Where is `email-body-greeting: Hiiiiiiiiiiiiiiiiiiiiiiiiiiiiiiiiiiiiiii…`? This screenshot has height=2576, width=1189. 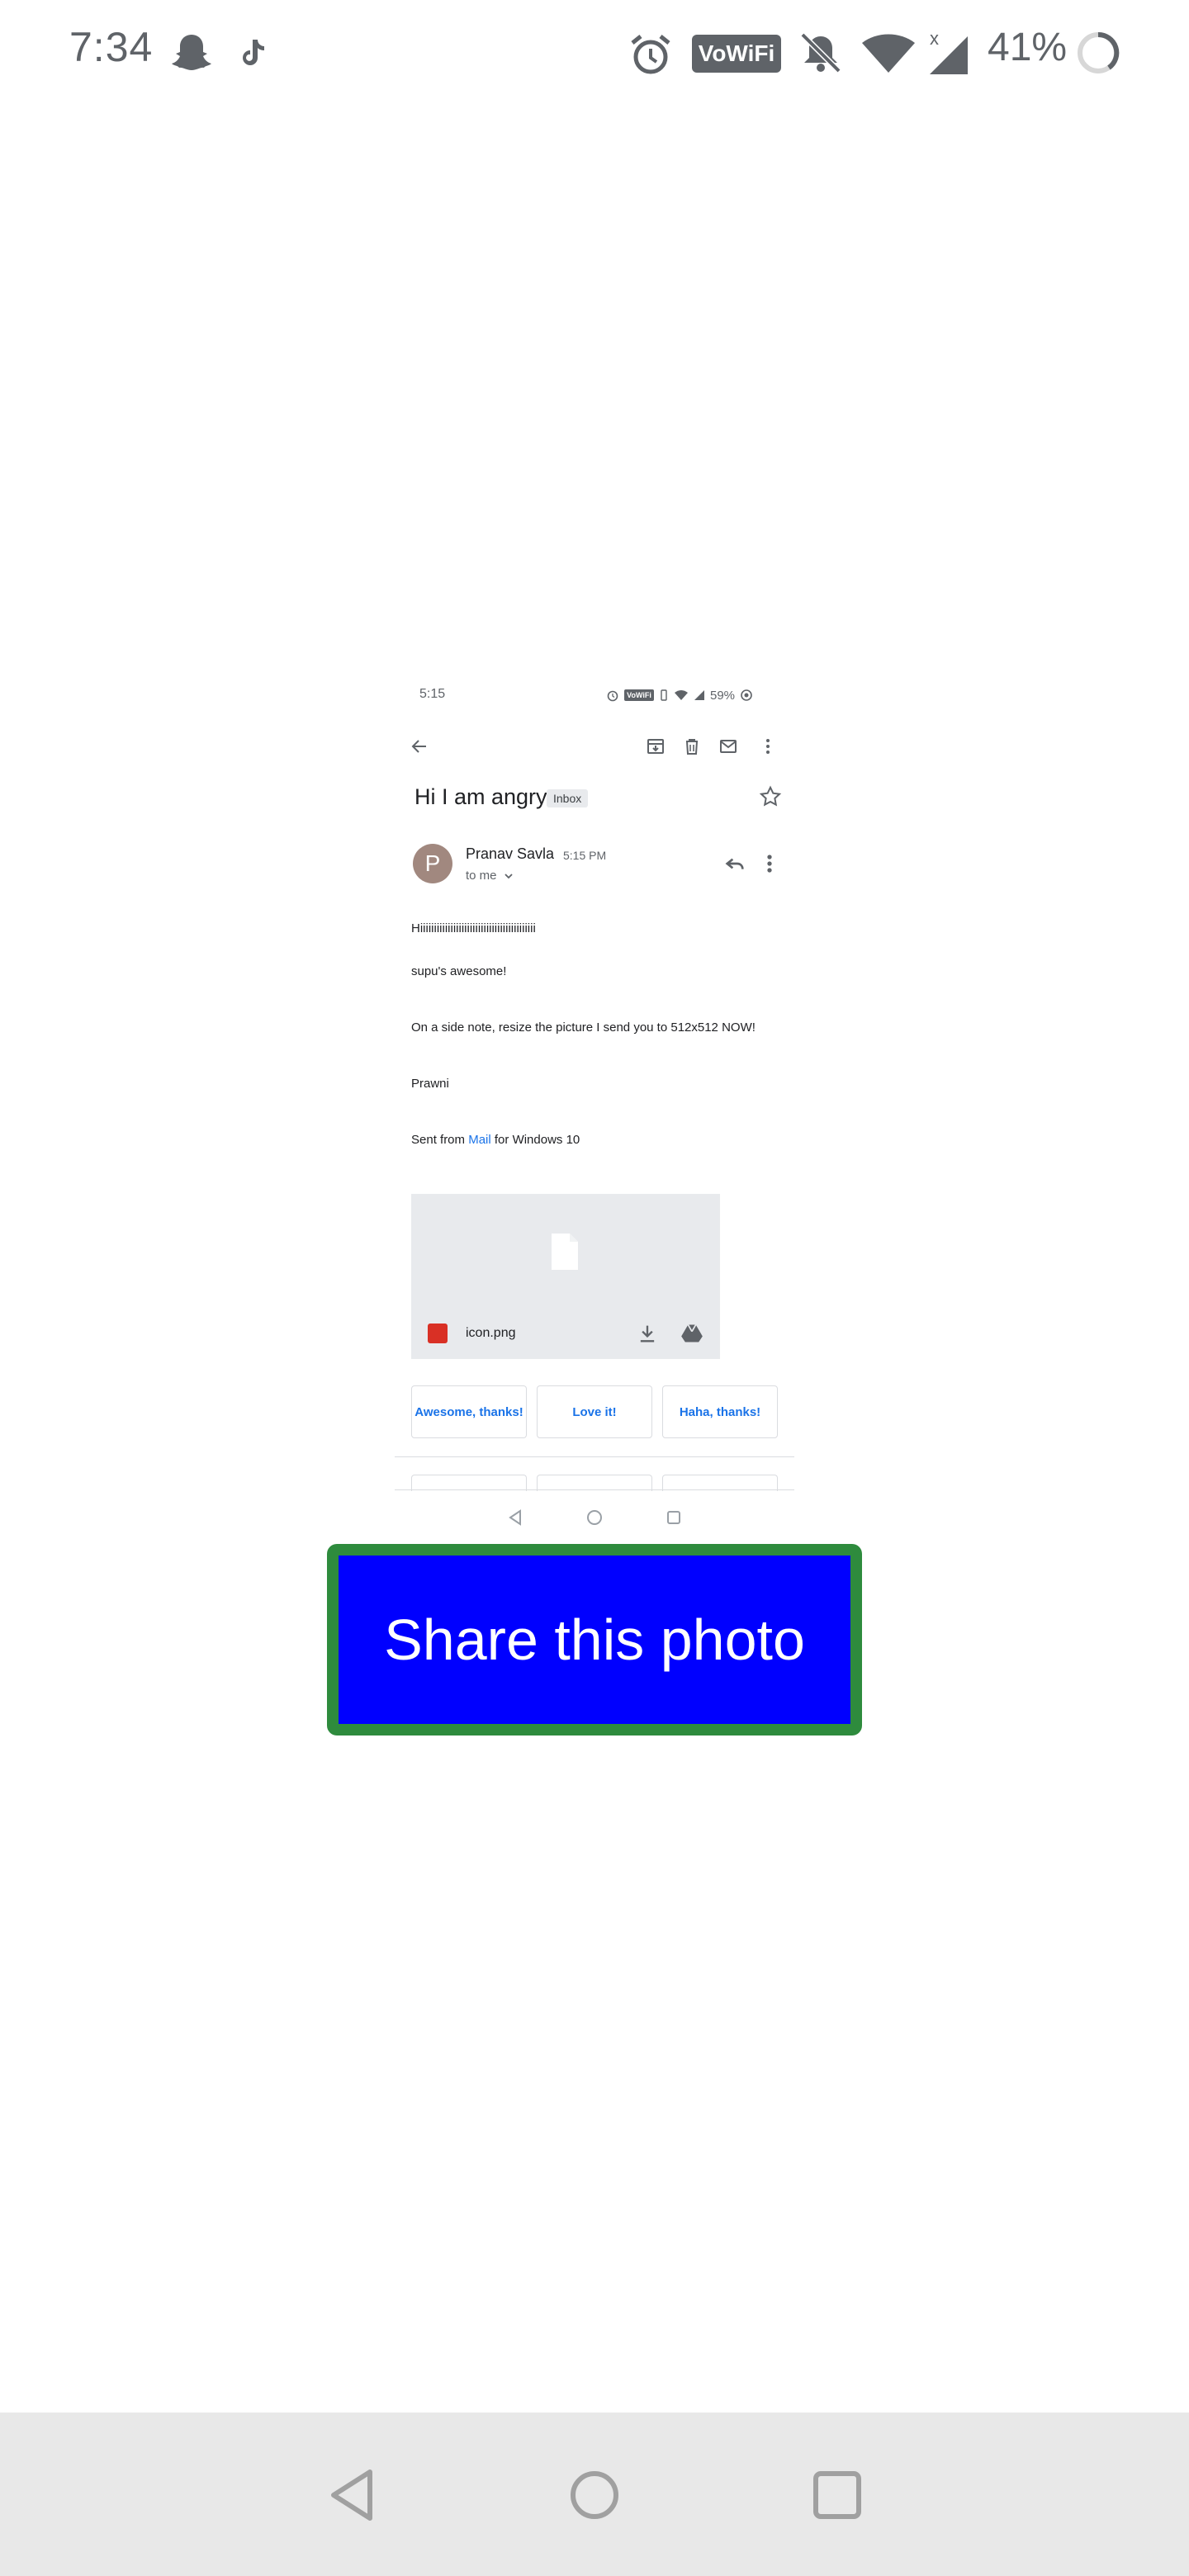
email-body-greeting: Hiiiiiiiiiiiiiiiiiiiiiiiiiiiiiiiiiiiiiii… is located at coordinates (473, 928).